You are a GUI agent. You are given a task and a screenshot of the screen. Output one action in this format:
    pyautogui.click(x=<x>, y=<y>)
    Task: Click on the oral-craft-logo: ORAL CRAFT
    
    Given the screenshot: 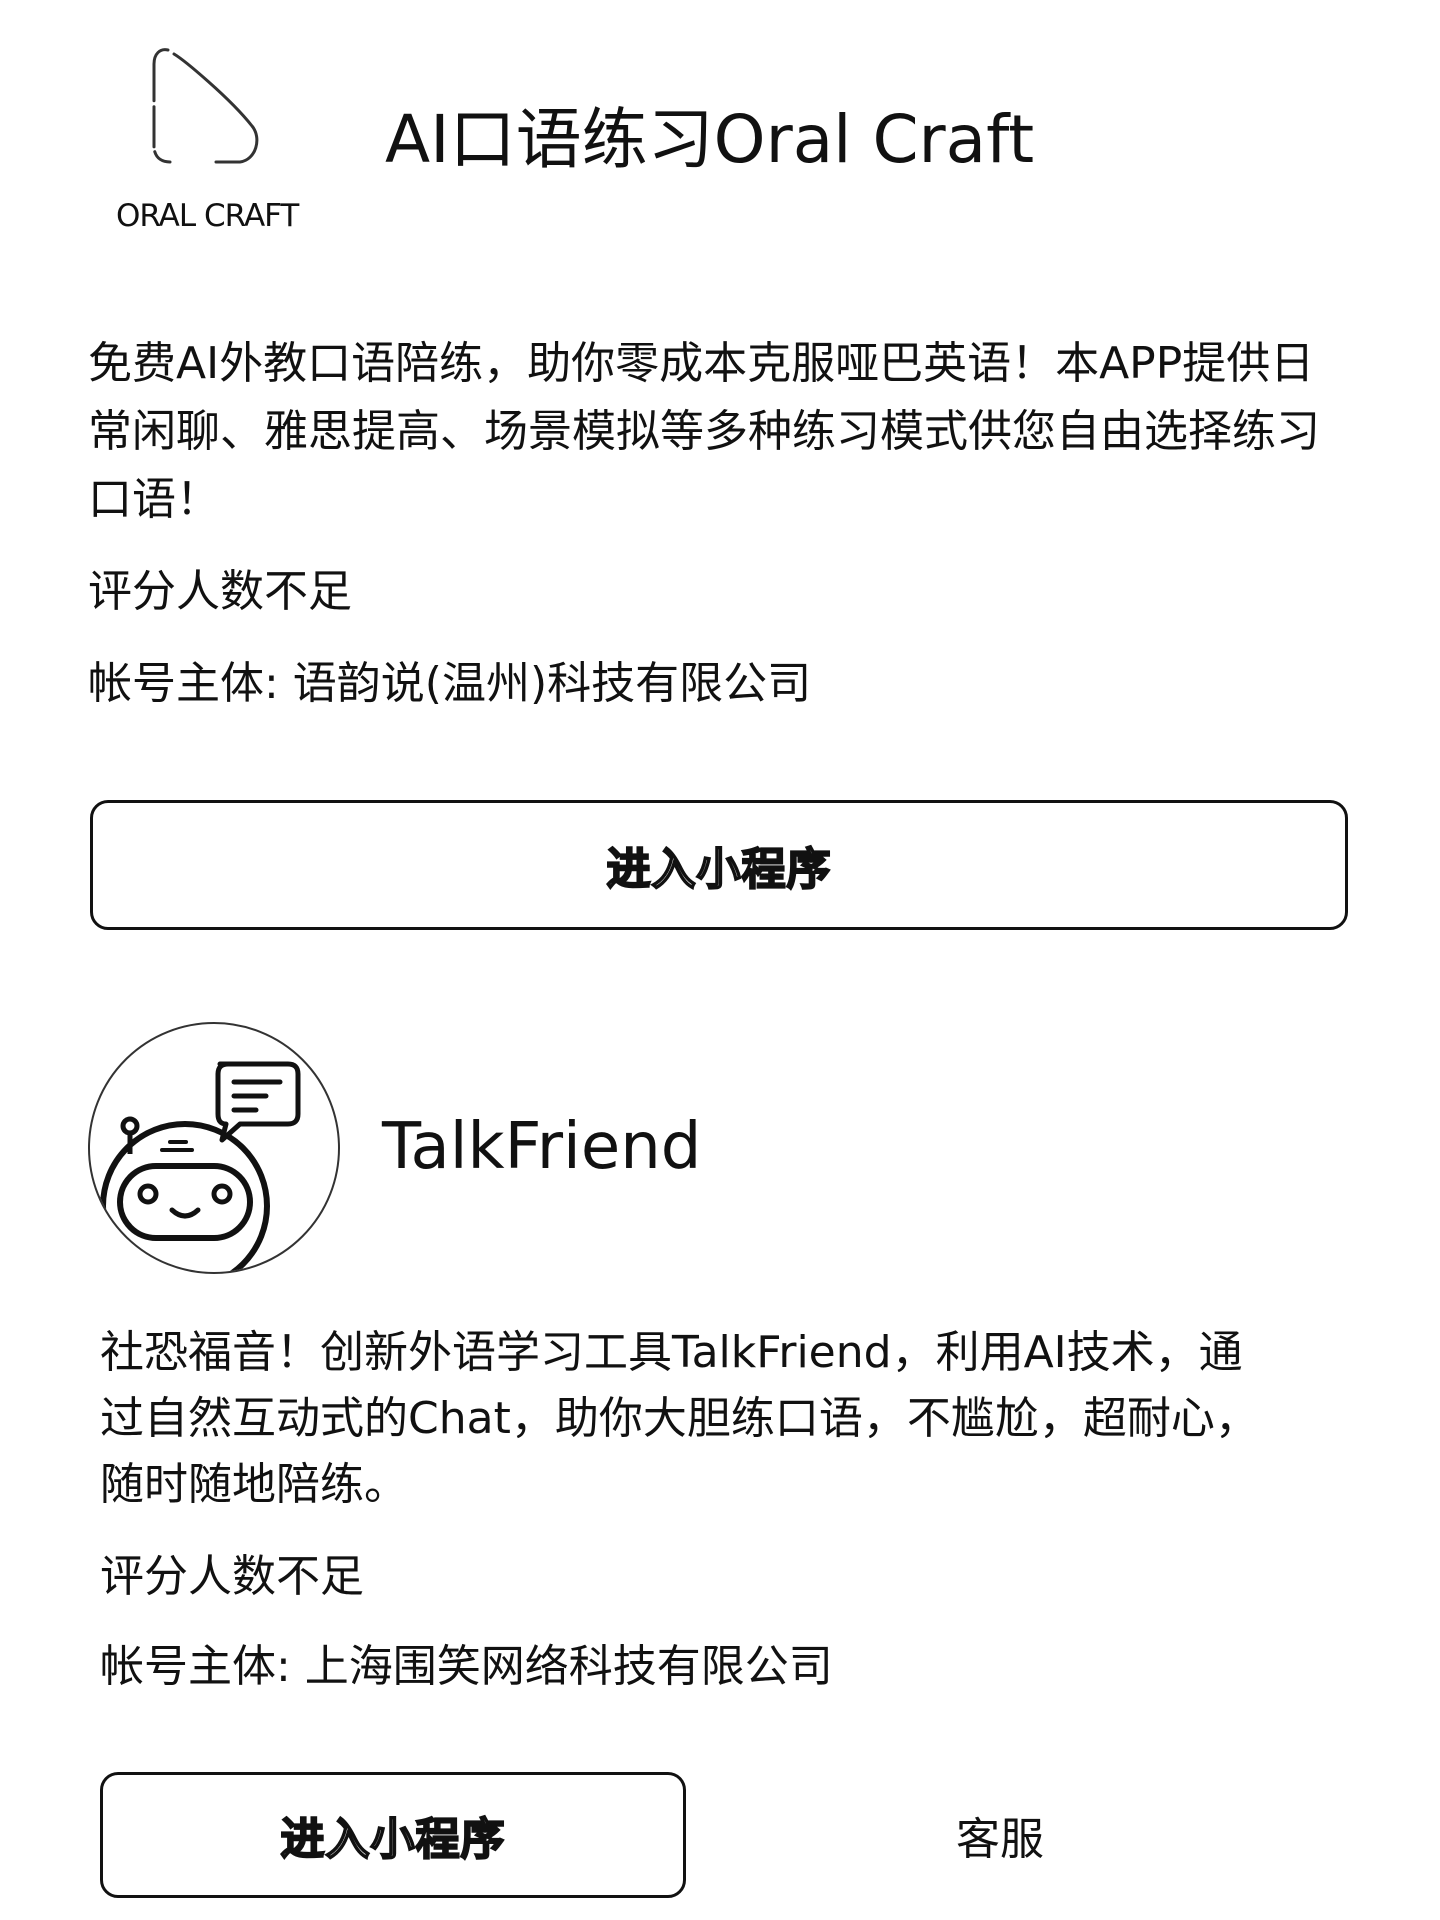 What is the action you would take?
    pyautogui.click(x=215, y=135)
    